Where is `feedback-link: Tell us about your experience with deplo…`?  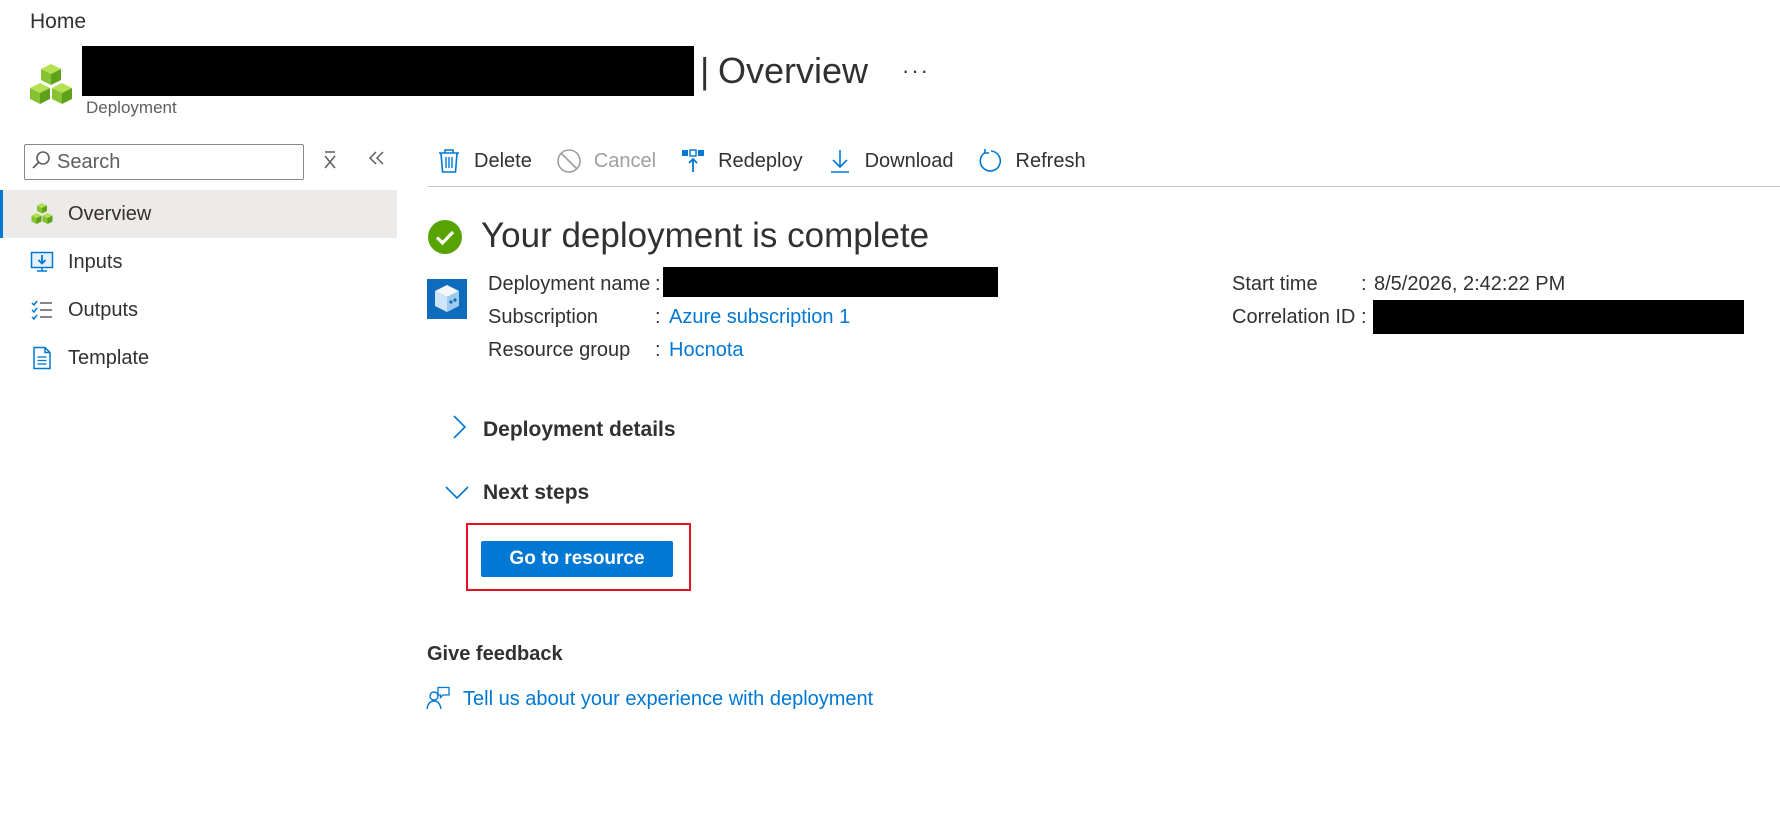 feedback-link: Tell us about your experience with deplo… is located at coordinates (668, 699).